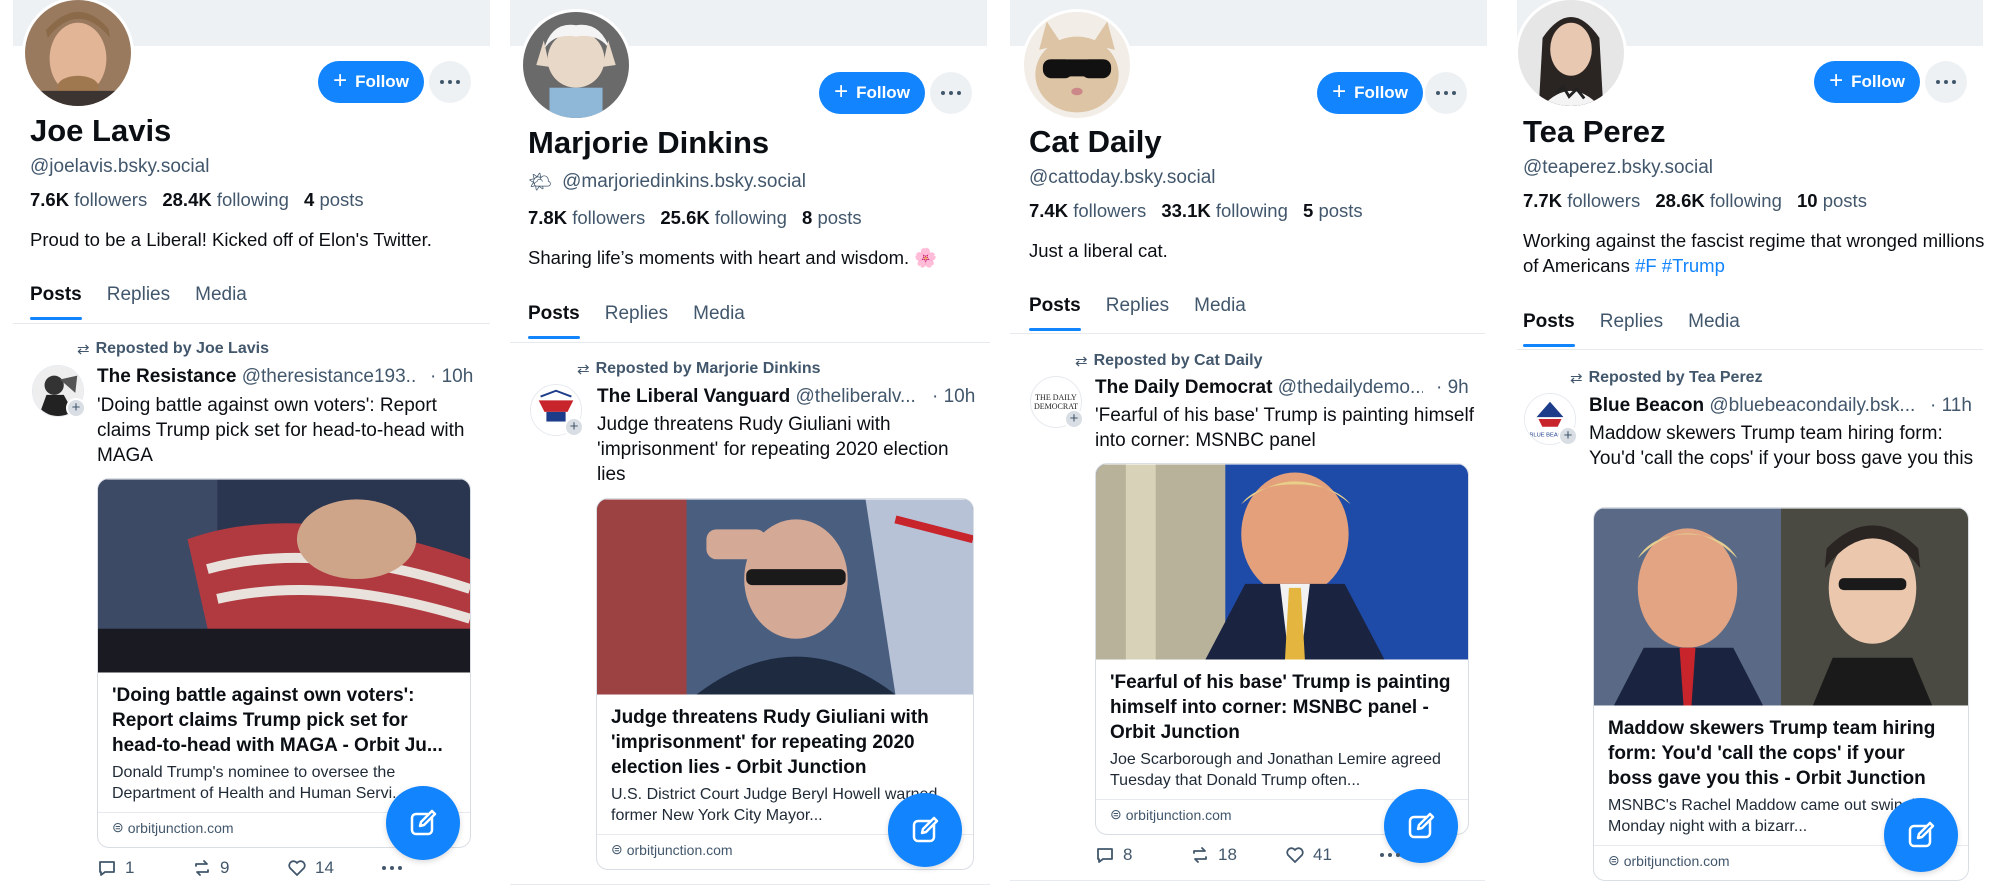  I want to click on profile-stats: 7.8K followers 25.6K following 8 posts, so click(695, 217).